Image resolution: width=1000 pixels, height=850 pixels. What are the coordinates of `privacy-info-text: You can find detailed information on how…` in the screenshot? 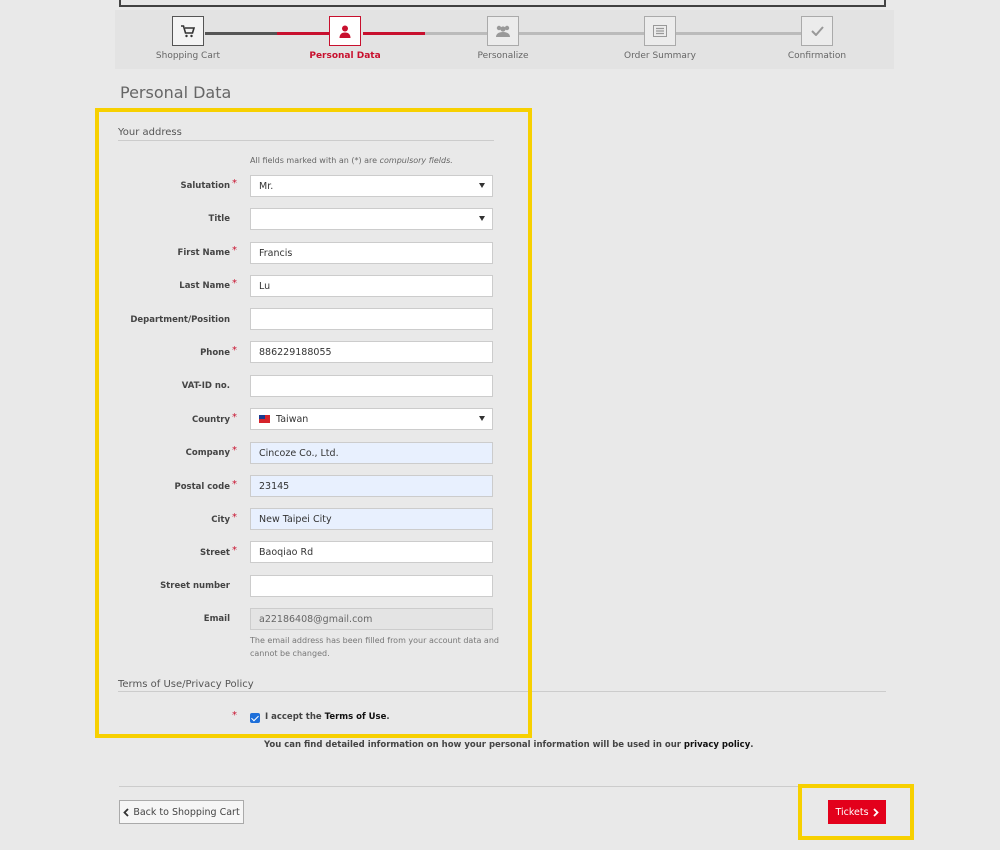 It's located at (509, 745).